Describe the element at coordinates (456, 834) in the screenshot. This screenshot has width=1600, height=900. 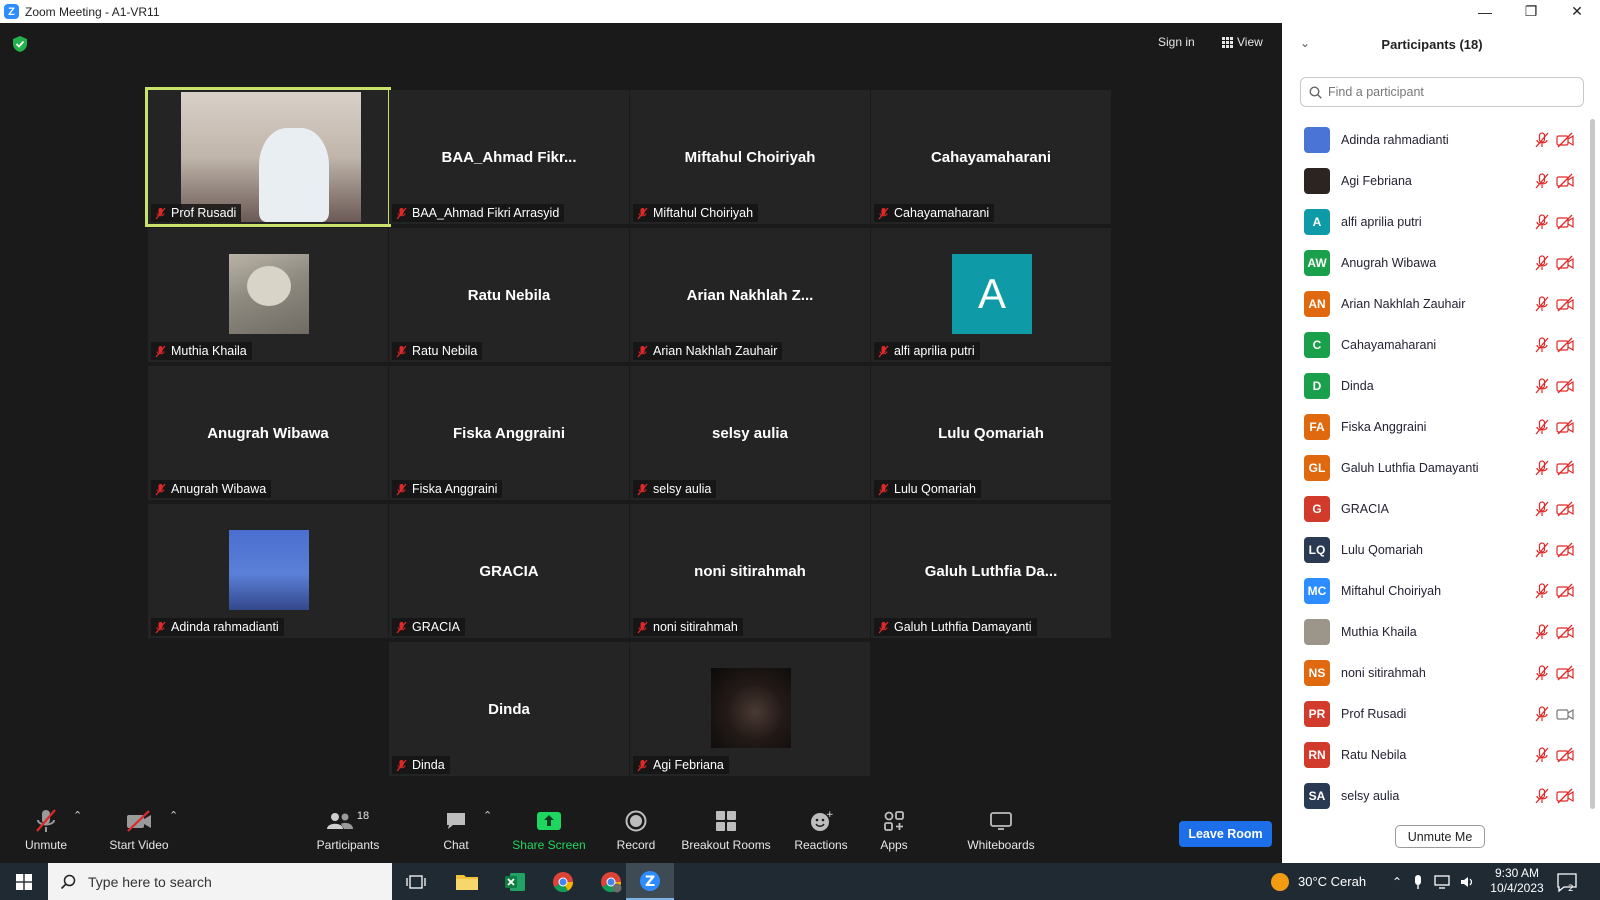
I see `chat-button: Chat` at that location.